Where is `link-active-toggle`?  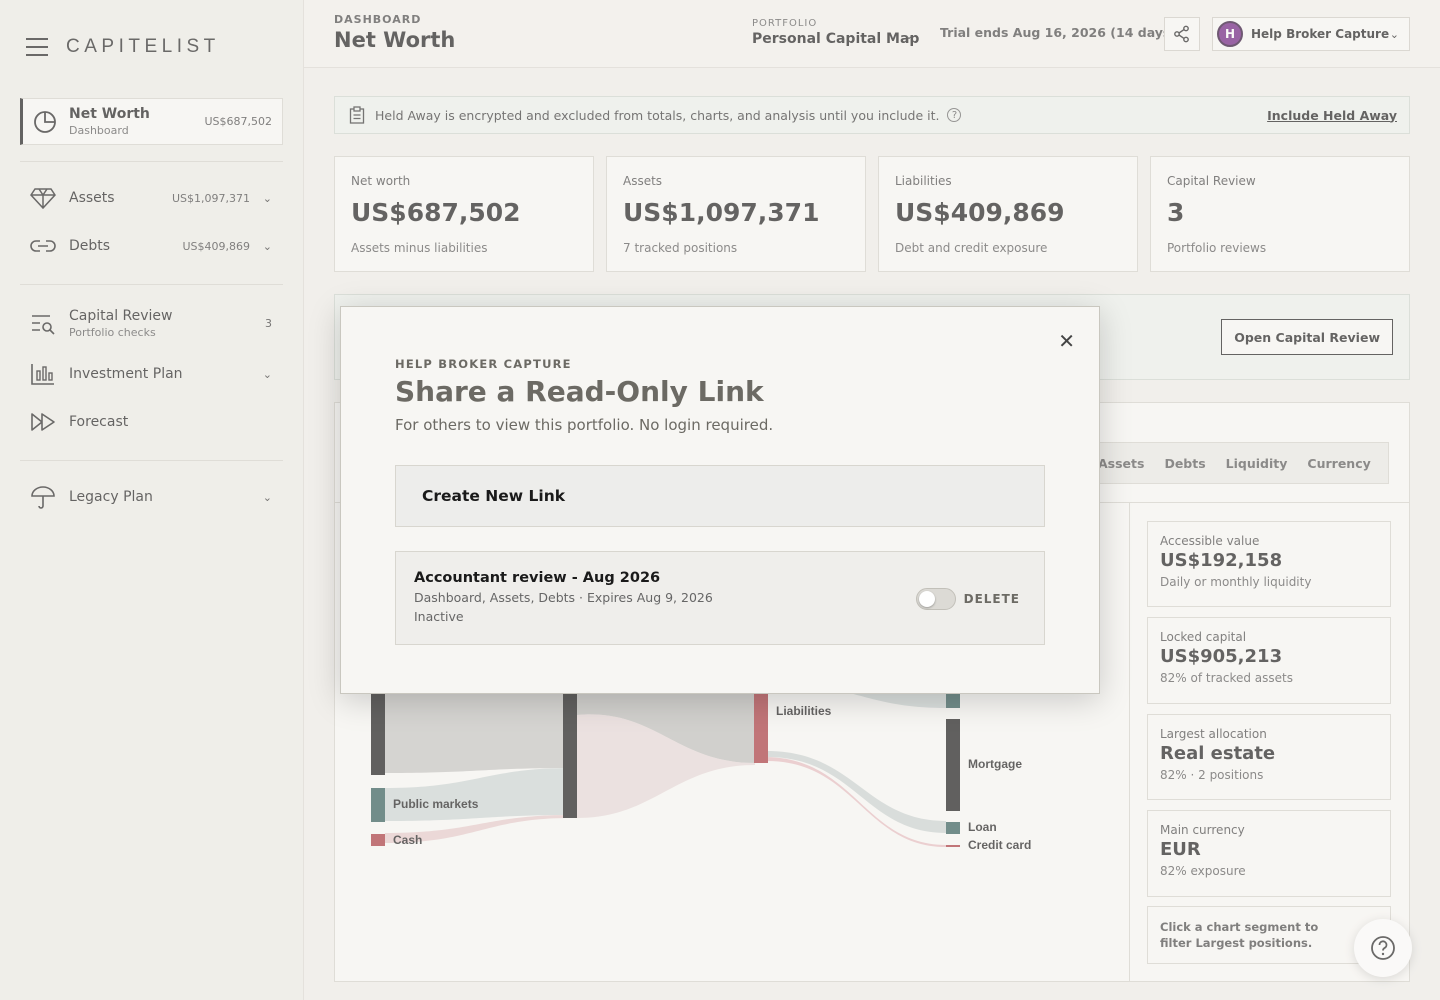 link-active-toggle is located at coordinates (936, 599).